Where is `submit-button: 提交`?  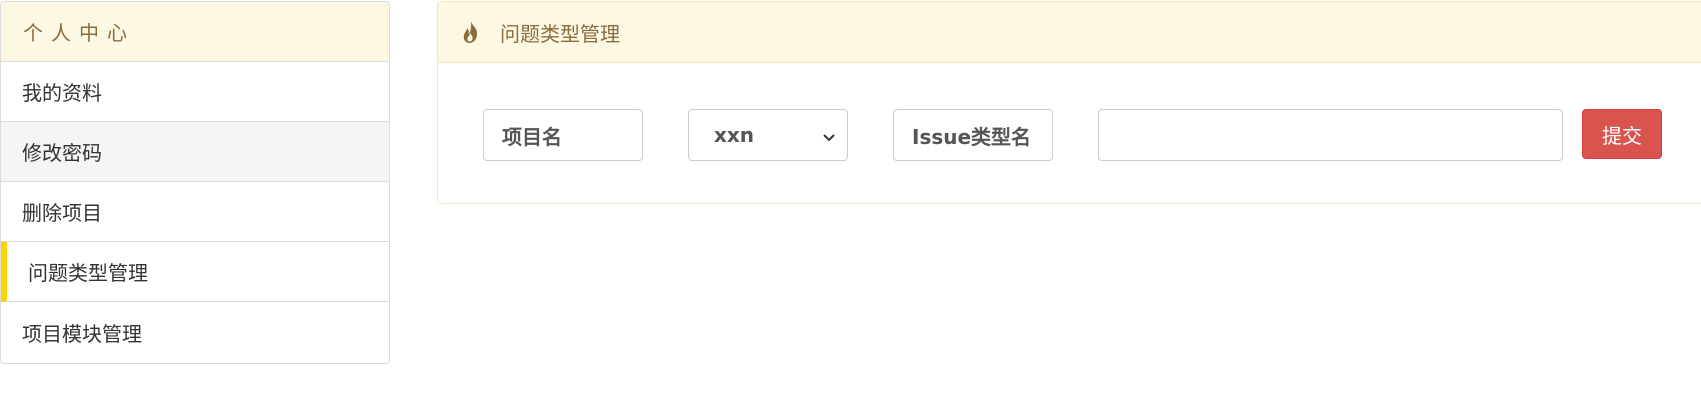
submit-button: 提交 is located at coordinates (1622, 134).